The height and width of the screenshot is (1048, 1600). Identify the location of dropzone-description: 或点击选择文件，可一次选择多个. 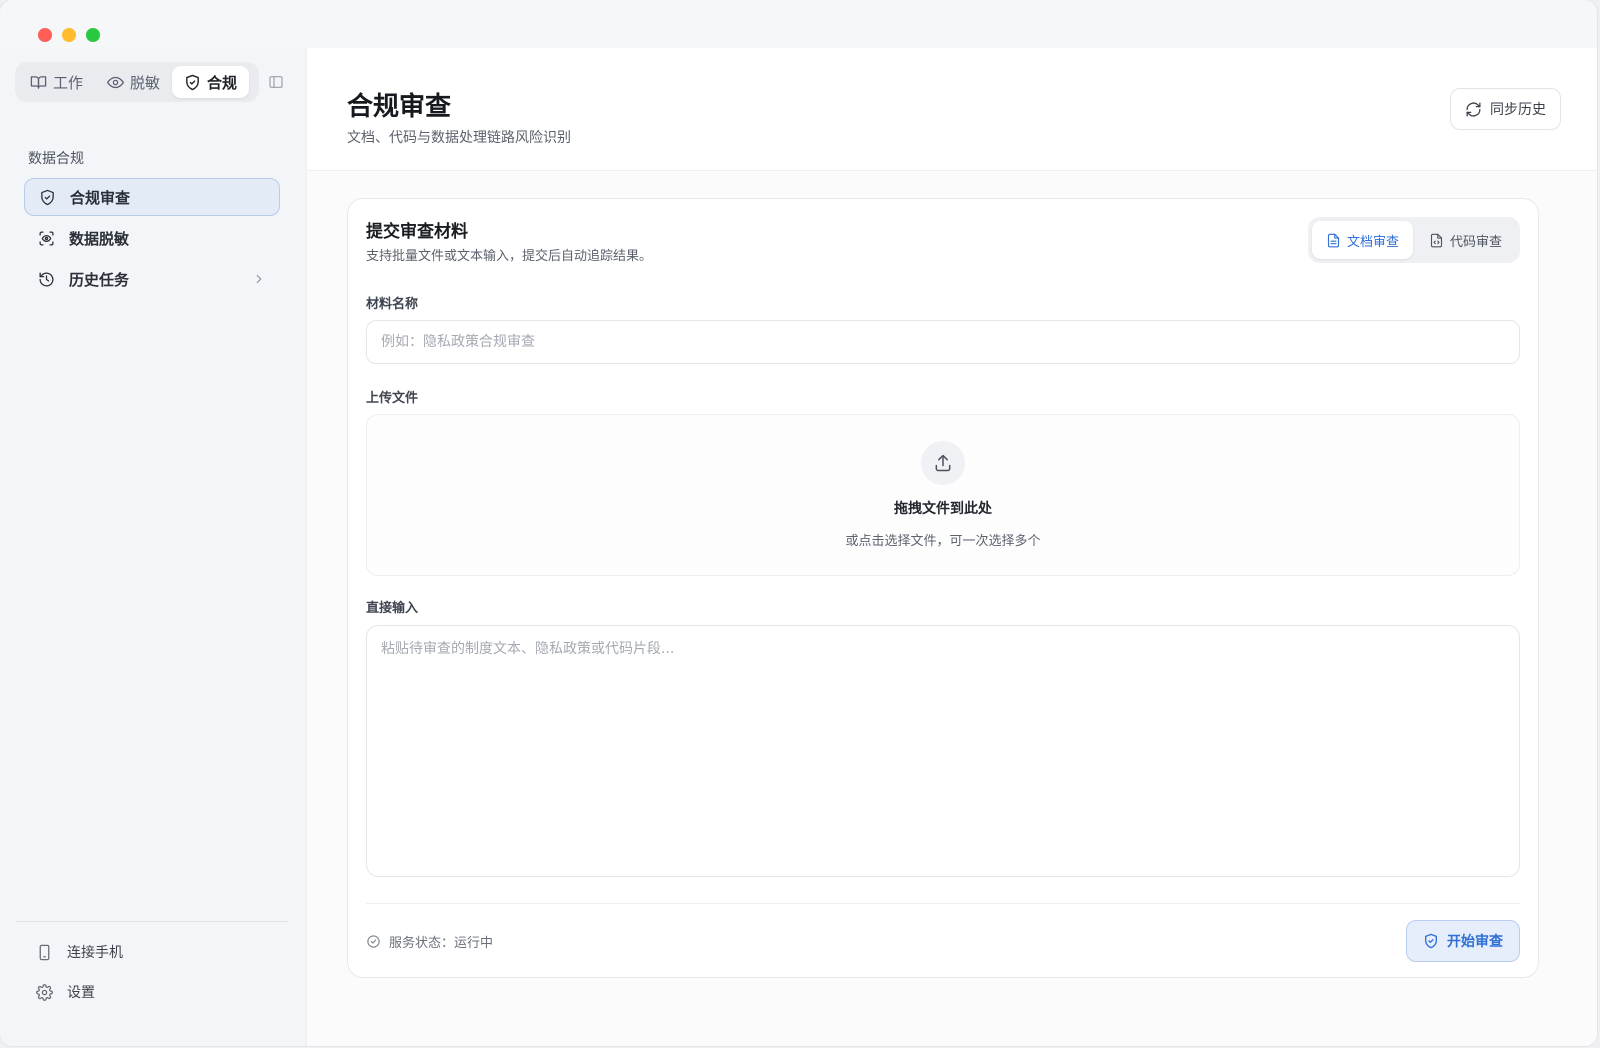
(943, 541).